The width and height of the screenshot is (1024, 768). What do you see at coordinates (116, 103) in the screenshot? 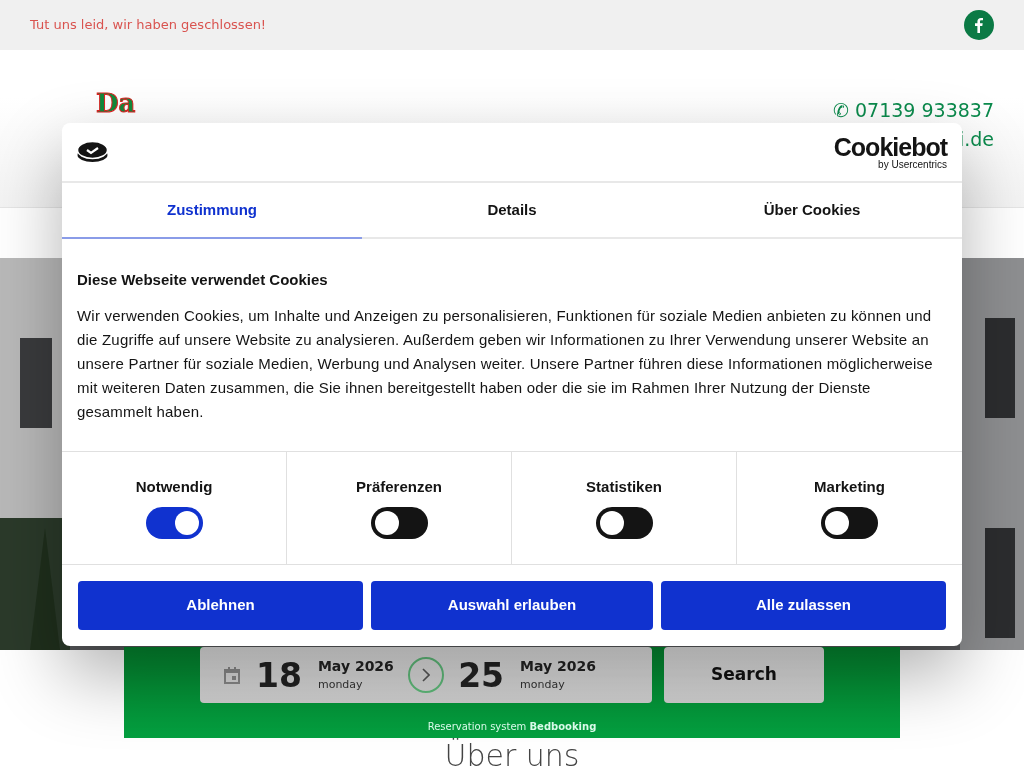
I see `logo-text: Da` at bounding box center [116, 103].